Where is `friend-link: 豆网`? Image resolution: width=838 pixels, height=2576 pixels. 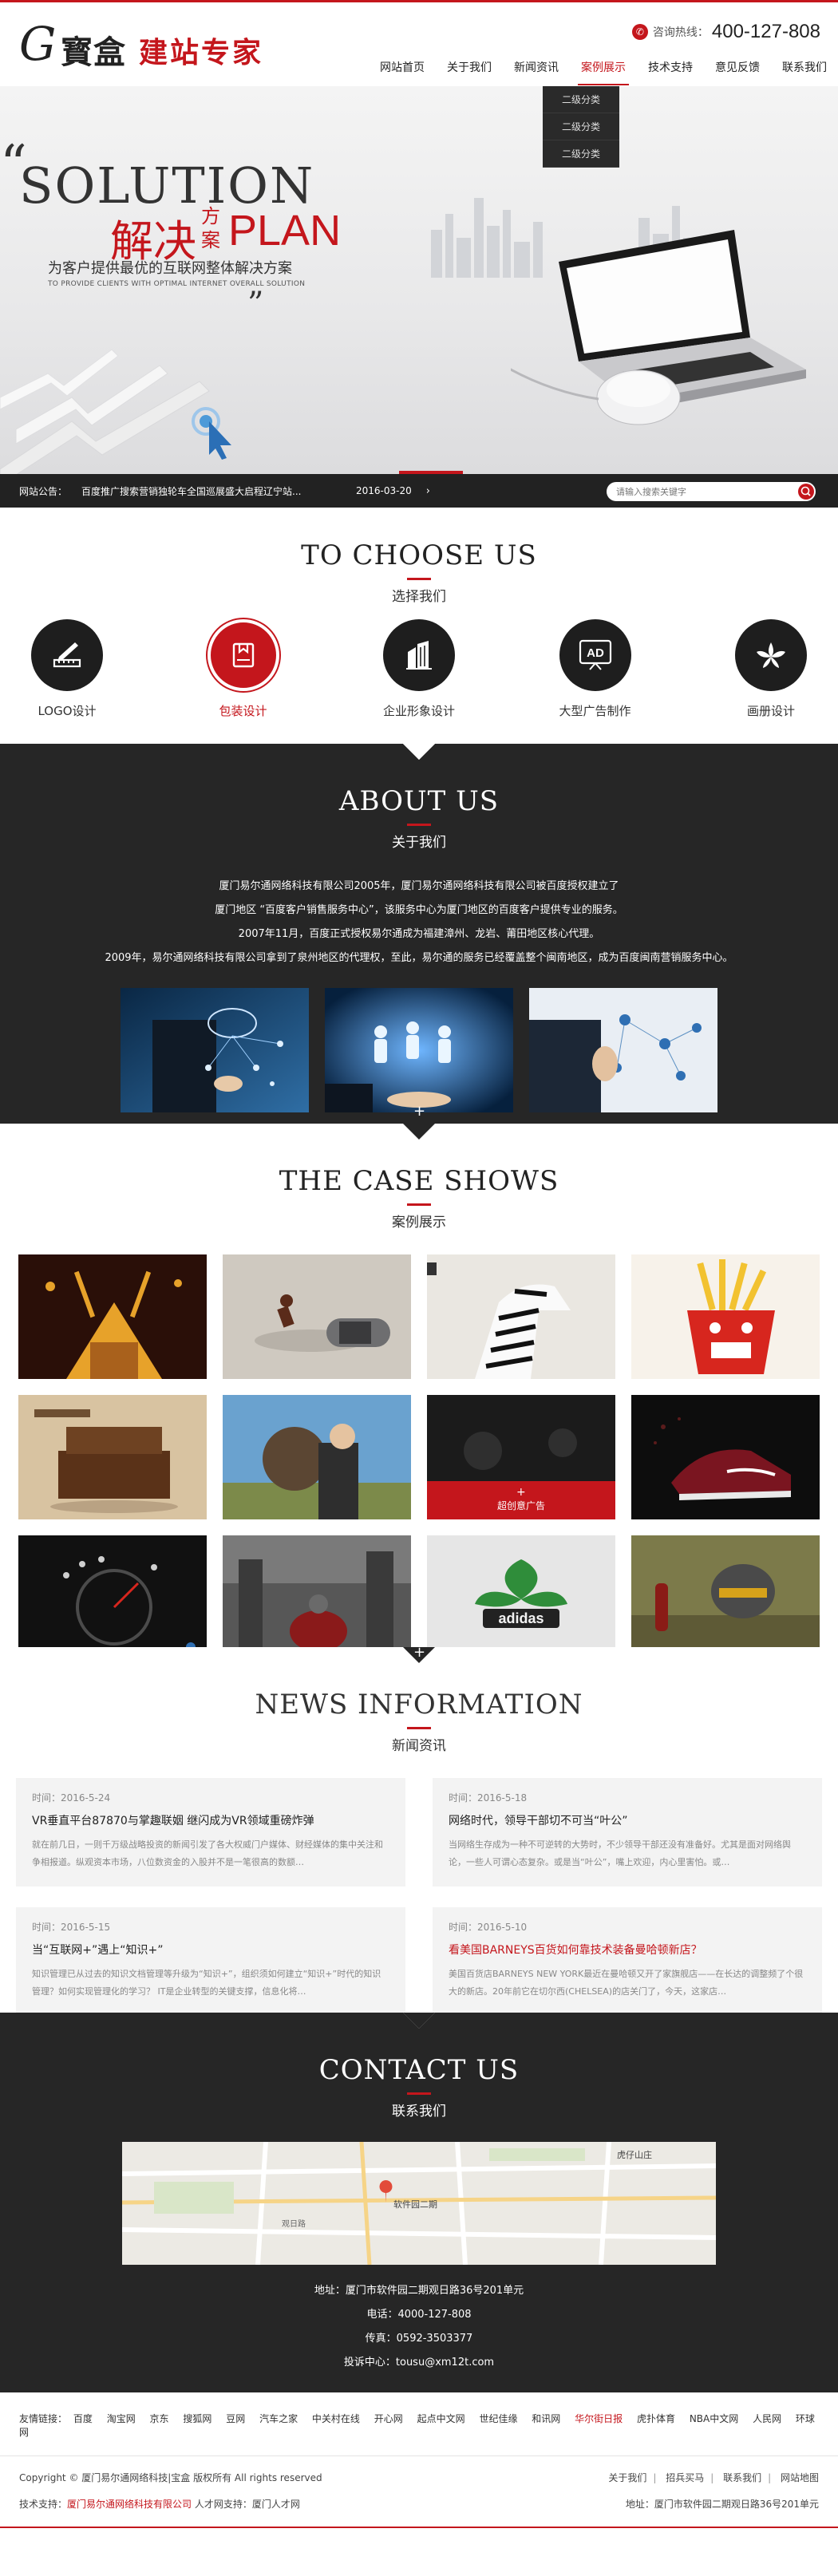
friend-link: 豆网 is located at coordinates (235, 2418).